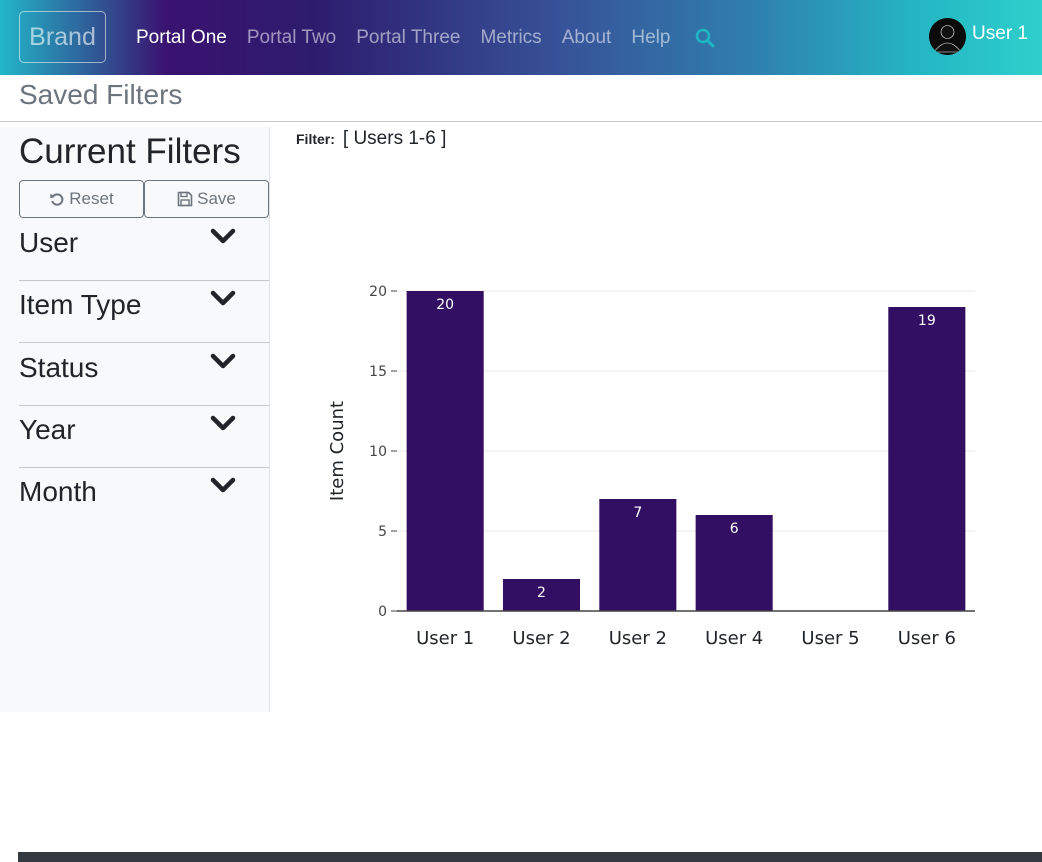  Describe the element at coordinates (530, 857) in the screenshot. I see `footer-bar` at that location.